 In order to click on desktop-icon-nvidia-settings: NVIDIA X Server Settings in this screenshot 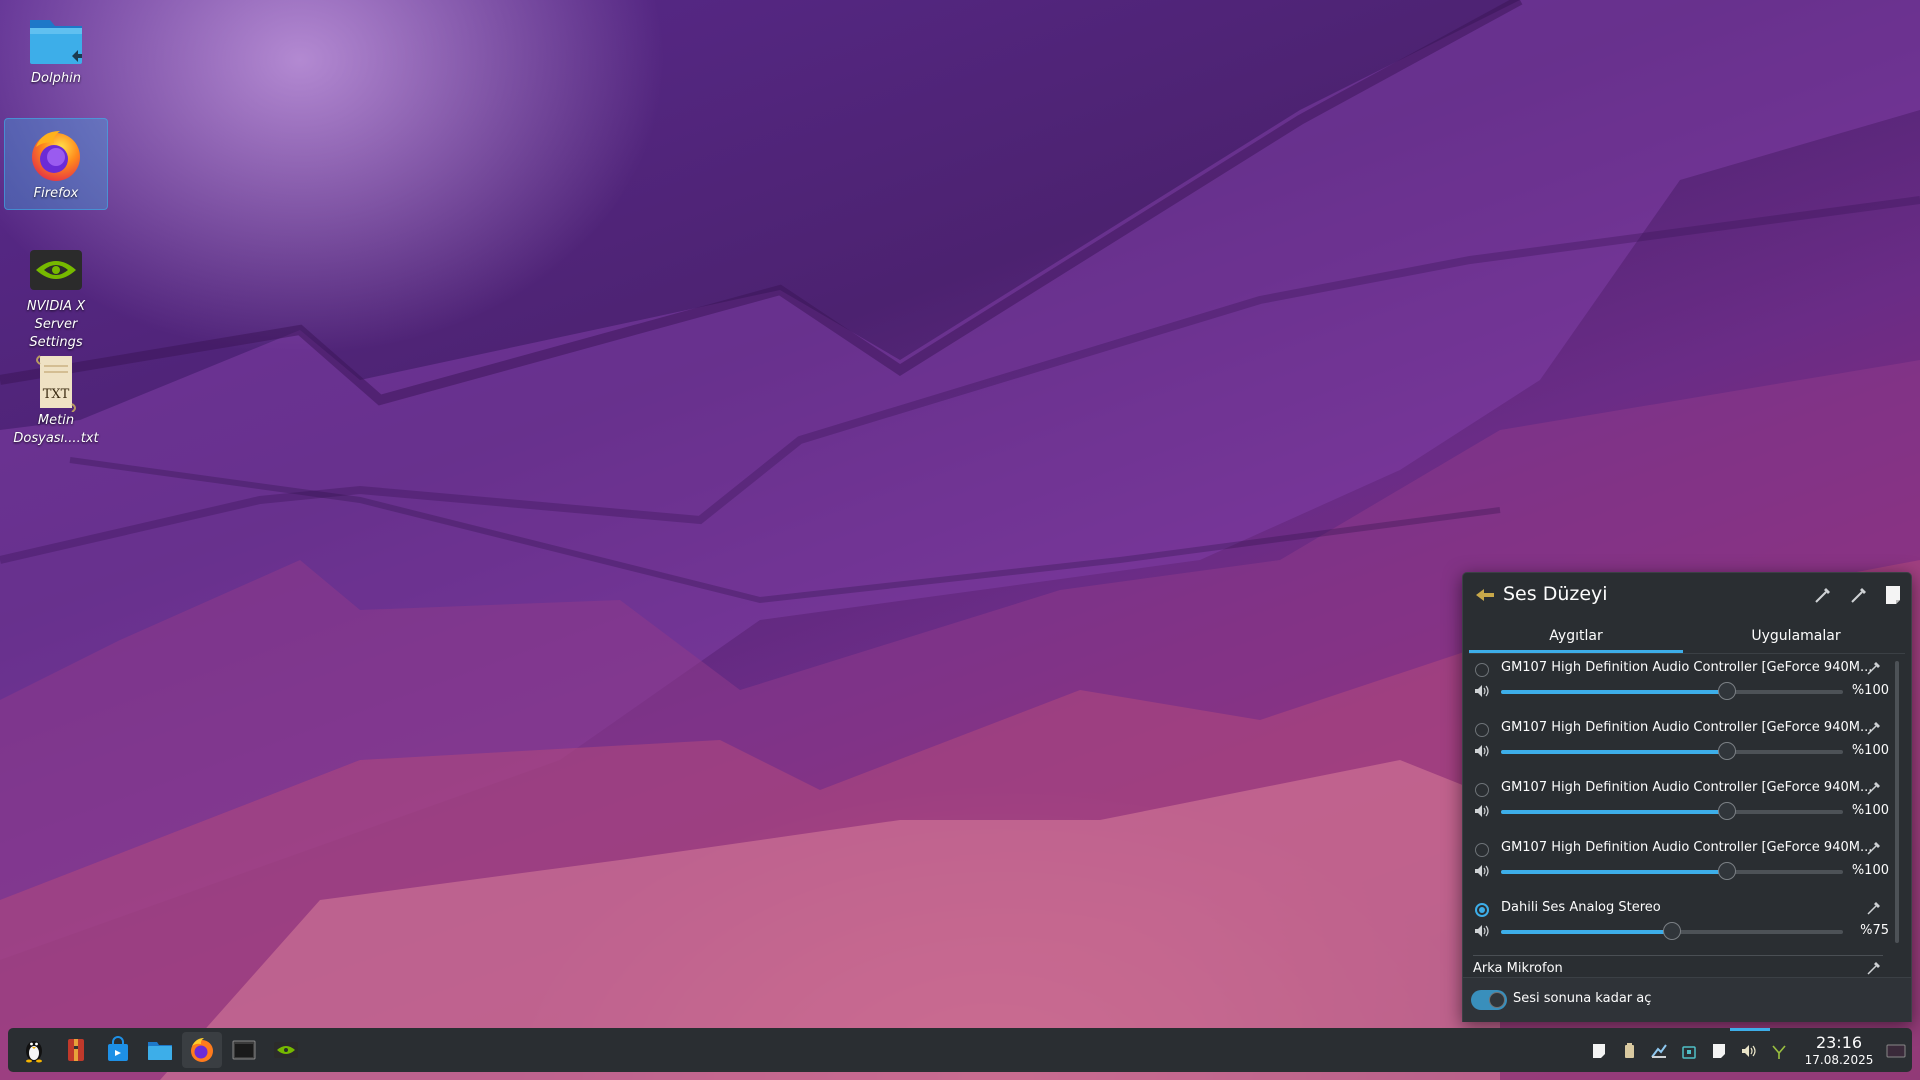, I will do `click(56, 291)`.